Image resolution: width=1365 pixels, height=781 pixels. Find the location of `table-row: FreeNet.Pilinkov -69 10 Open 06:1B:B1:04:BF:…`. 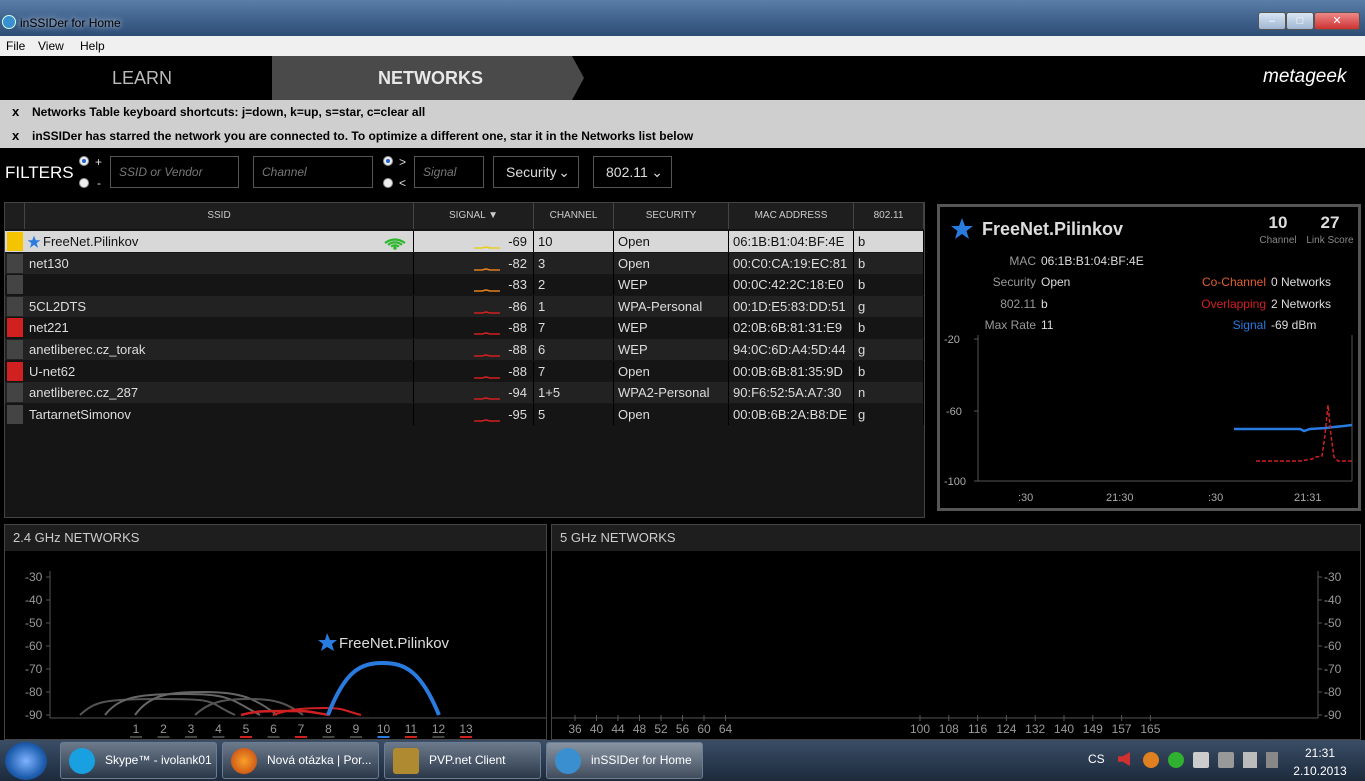

table-row: FreeNet.Pilinkov -69 10 Open 06:1B:B1:04:BF:… is located at coordinates (464, 241).